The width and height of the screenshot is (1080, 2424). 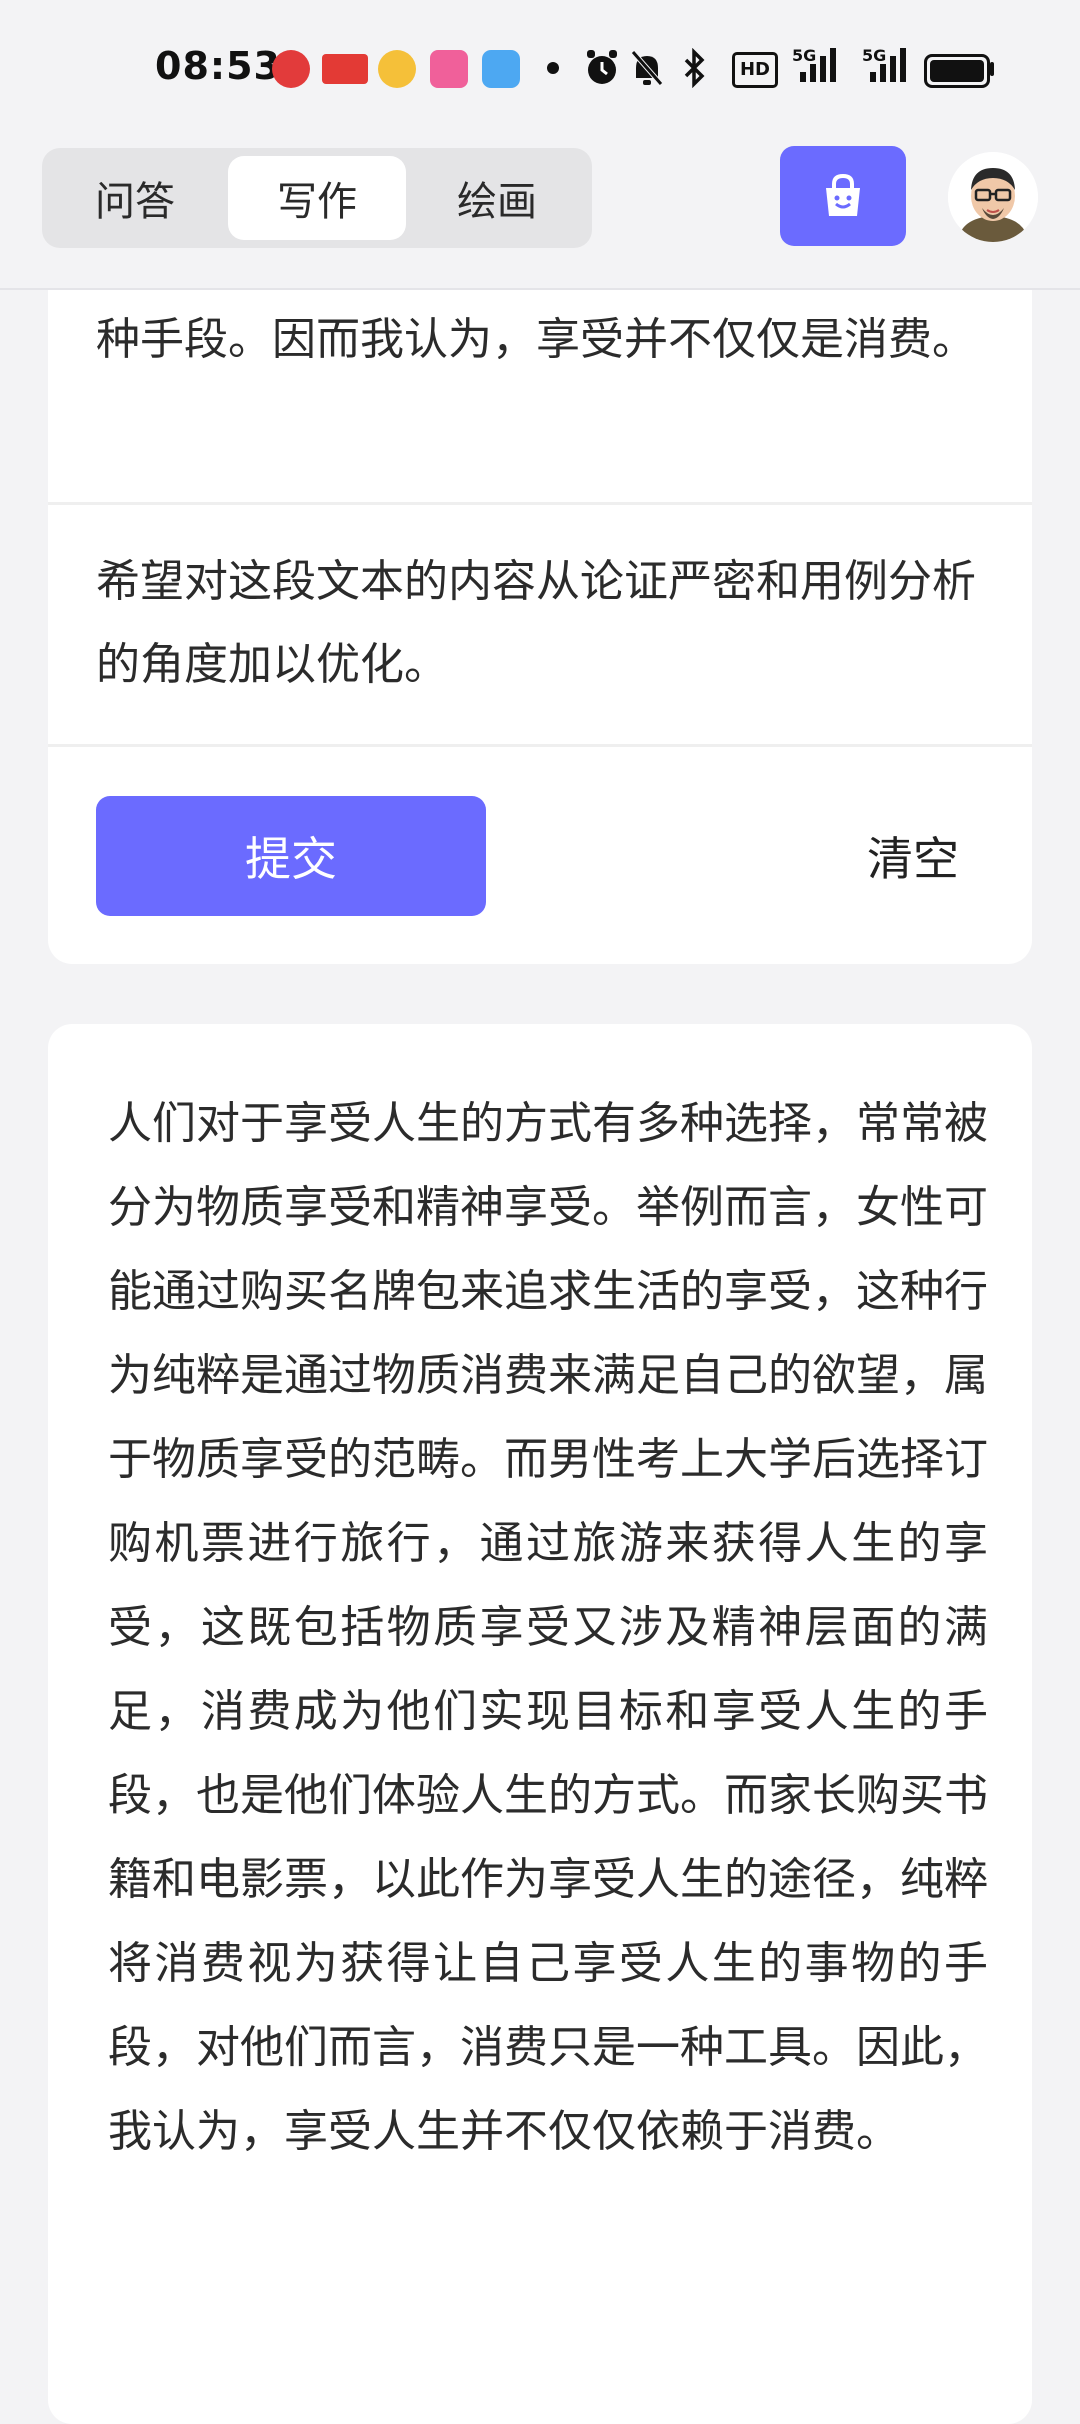 I want to click on battery-icon, so click(x=957, y=71).